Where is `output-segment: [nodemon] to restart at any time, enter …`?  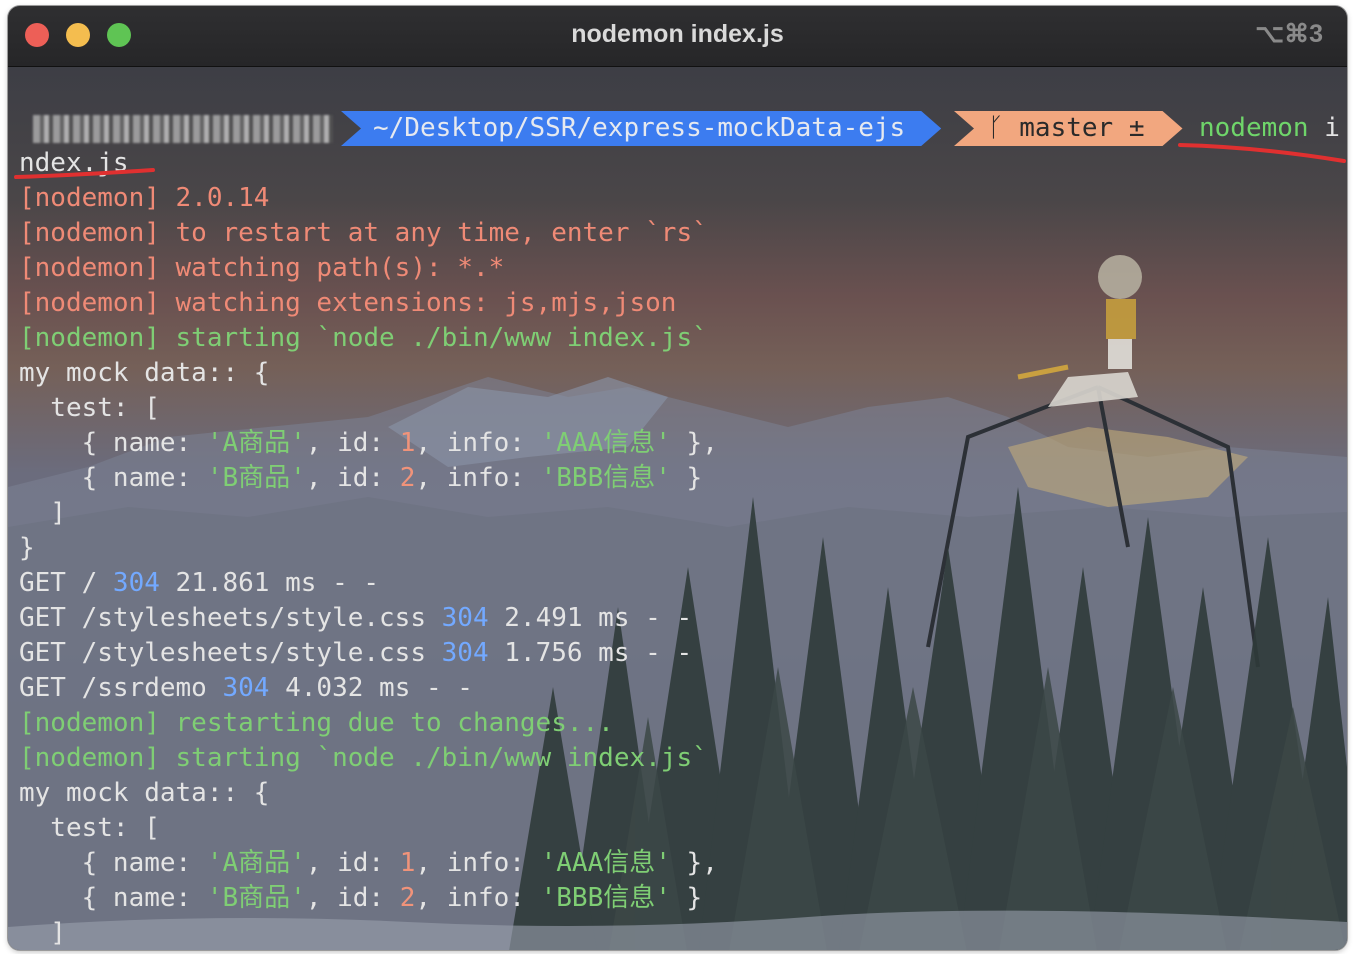
output-segment: [nodemon] to restart at any time, enter … is located at coordinates (363, 233).